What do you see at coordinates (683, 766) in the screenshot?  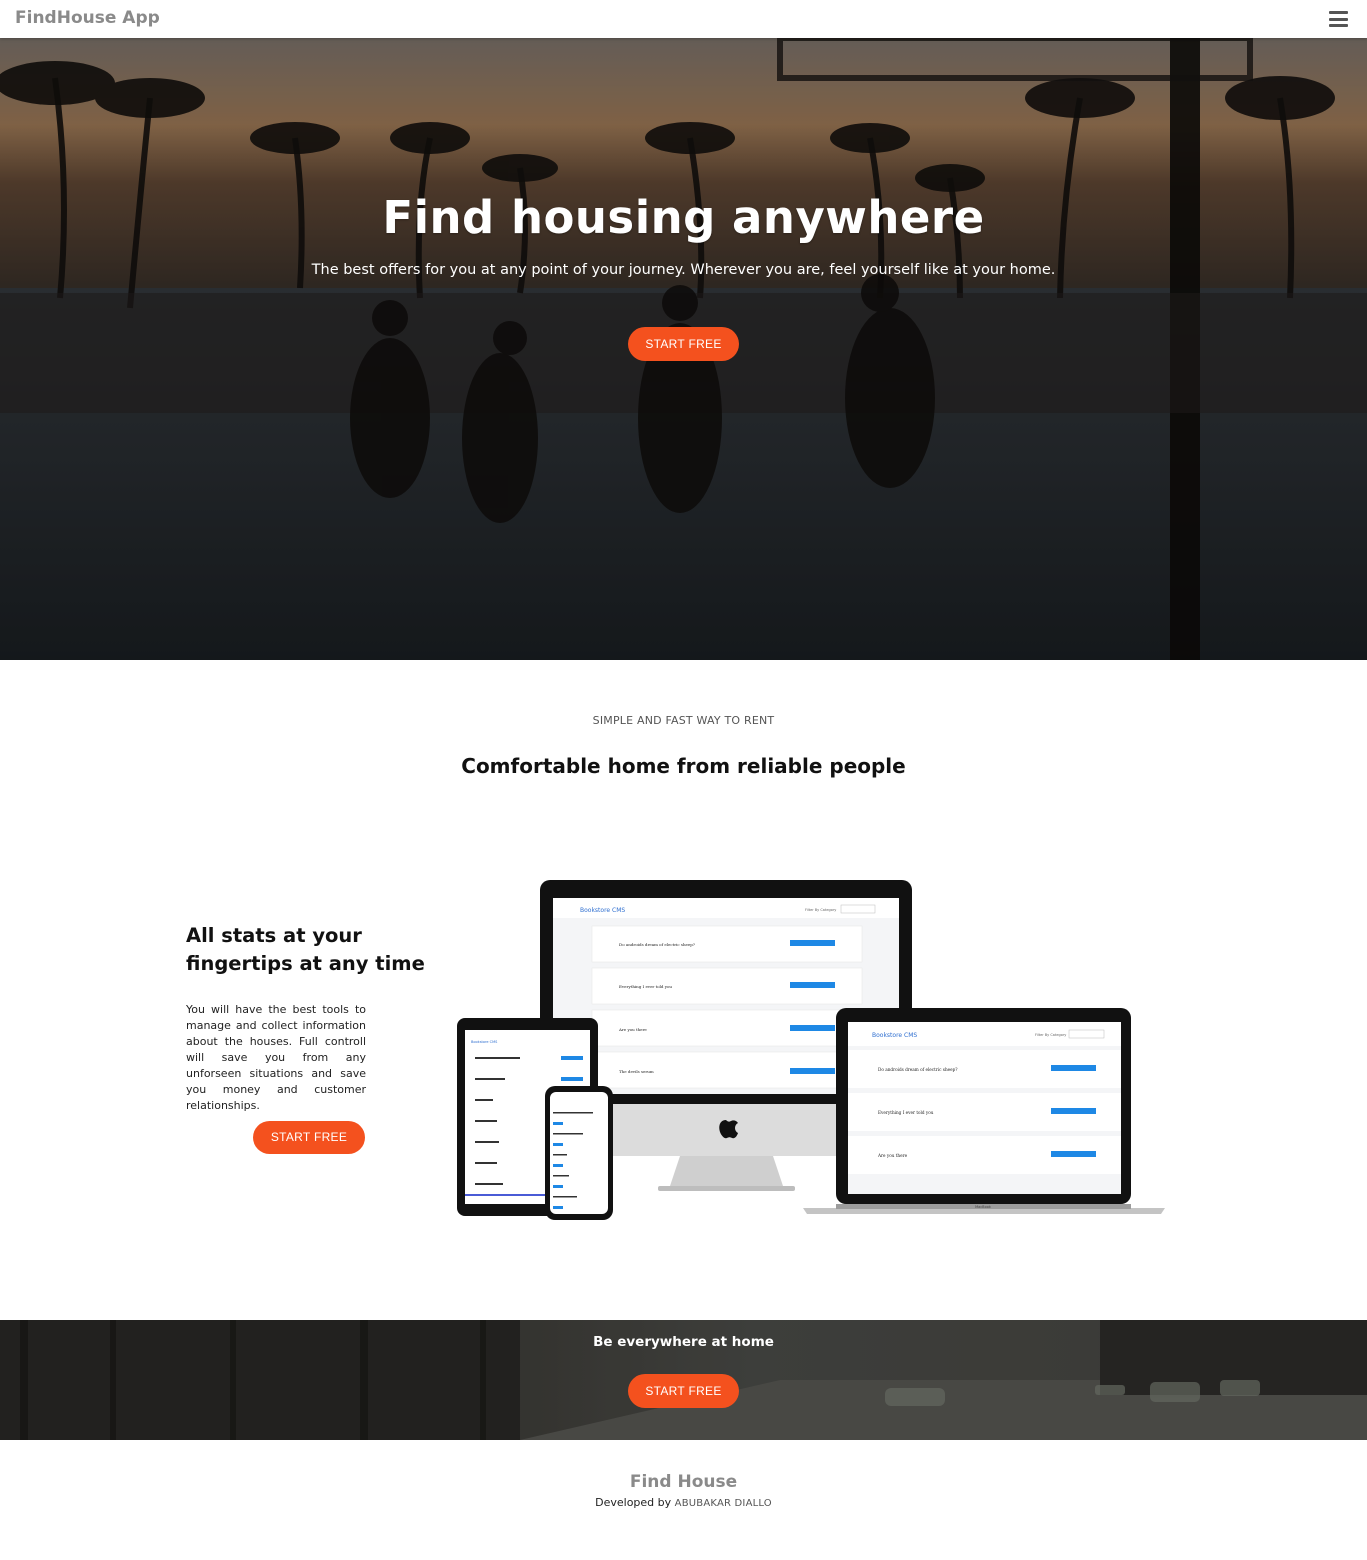 I see `section-title: Comfortable home from reliable people` at bounding box center [683, 766].